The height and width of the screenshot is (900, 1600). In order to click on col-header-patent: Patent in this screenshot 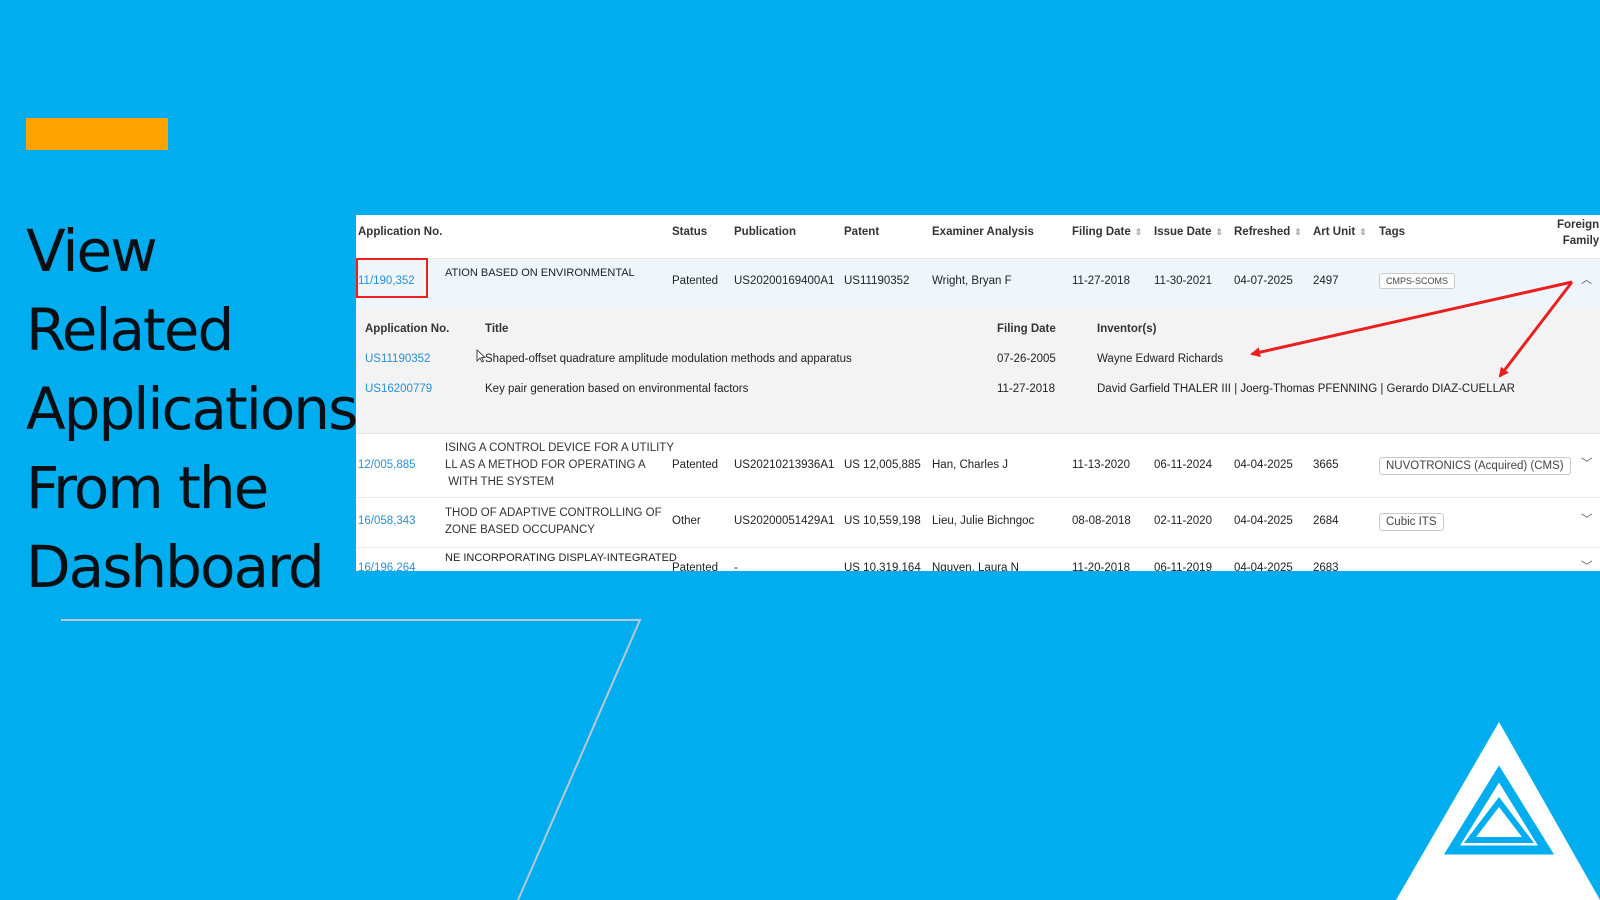, I will do `click(861, 232)`.